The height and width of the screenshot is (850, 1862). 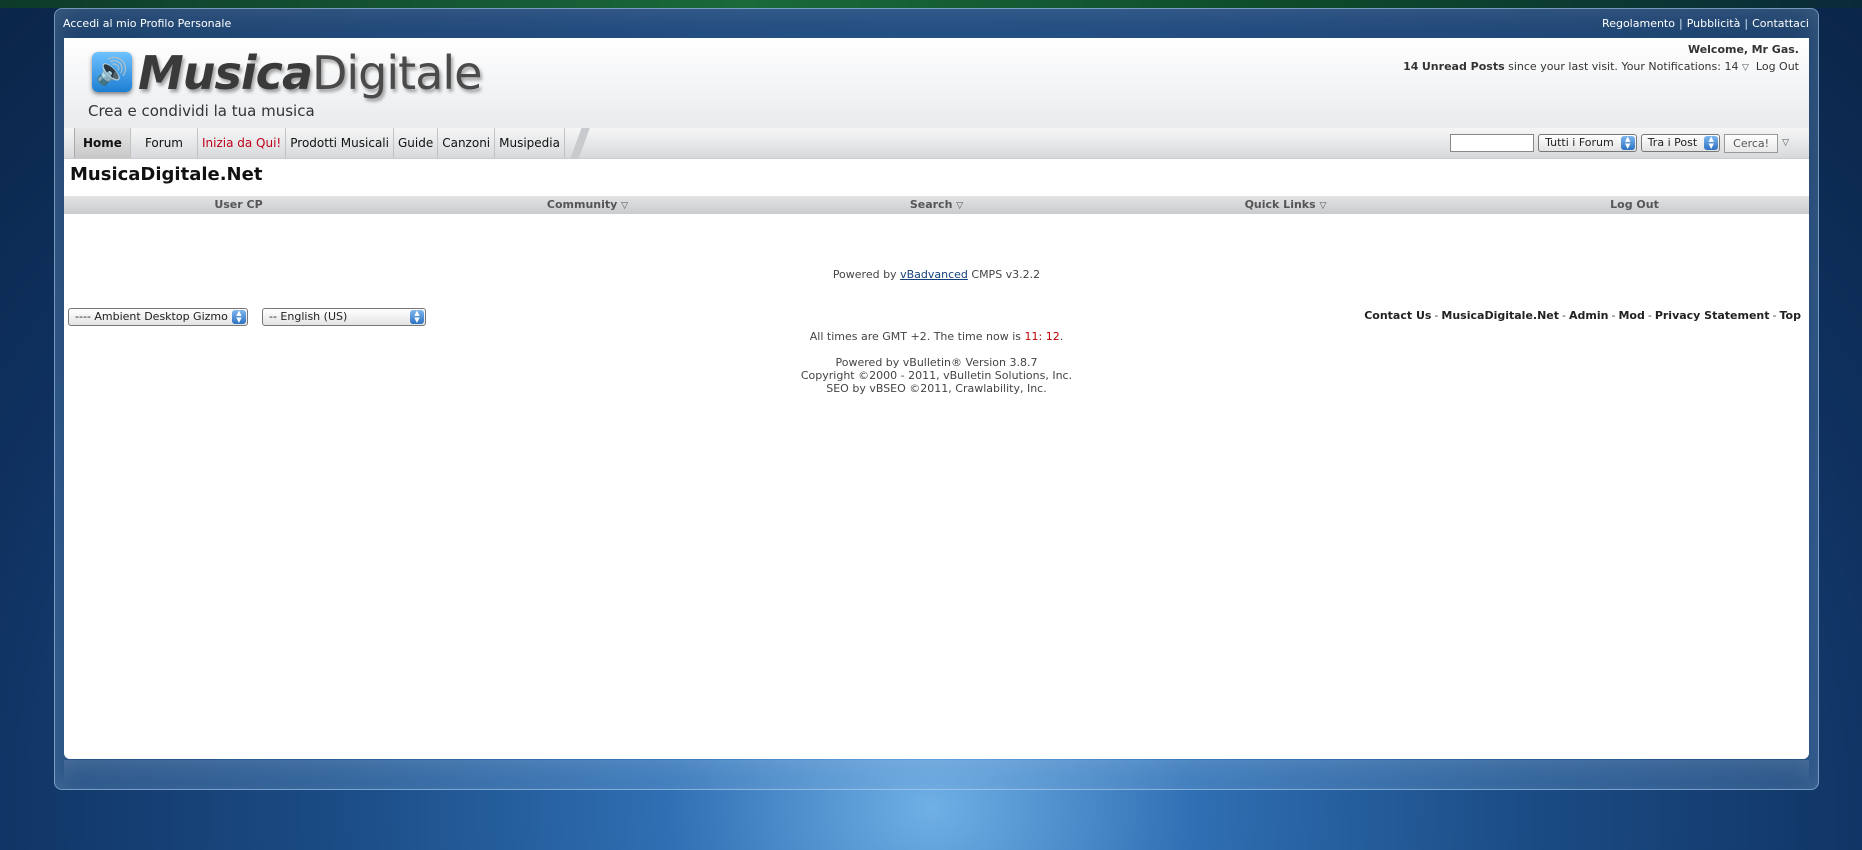 What do you see at coordinates (1397, 315) in the screenshot?
I see `footer-contact-link: Contact Us` at bounding box center [1397, 315].